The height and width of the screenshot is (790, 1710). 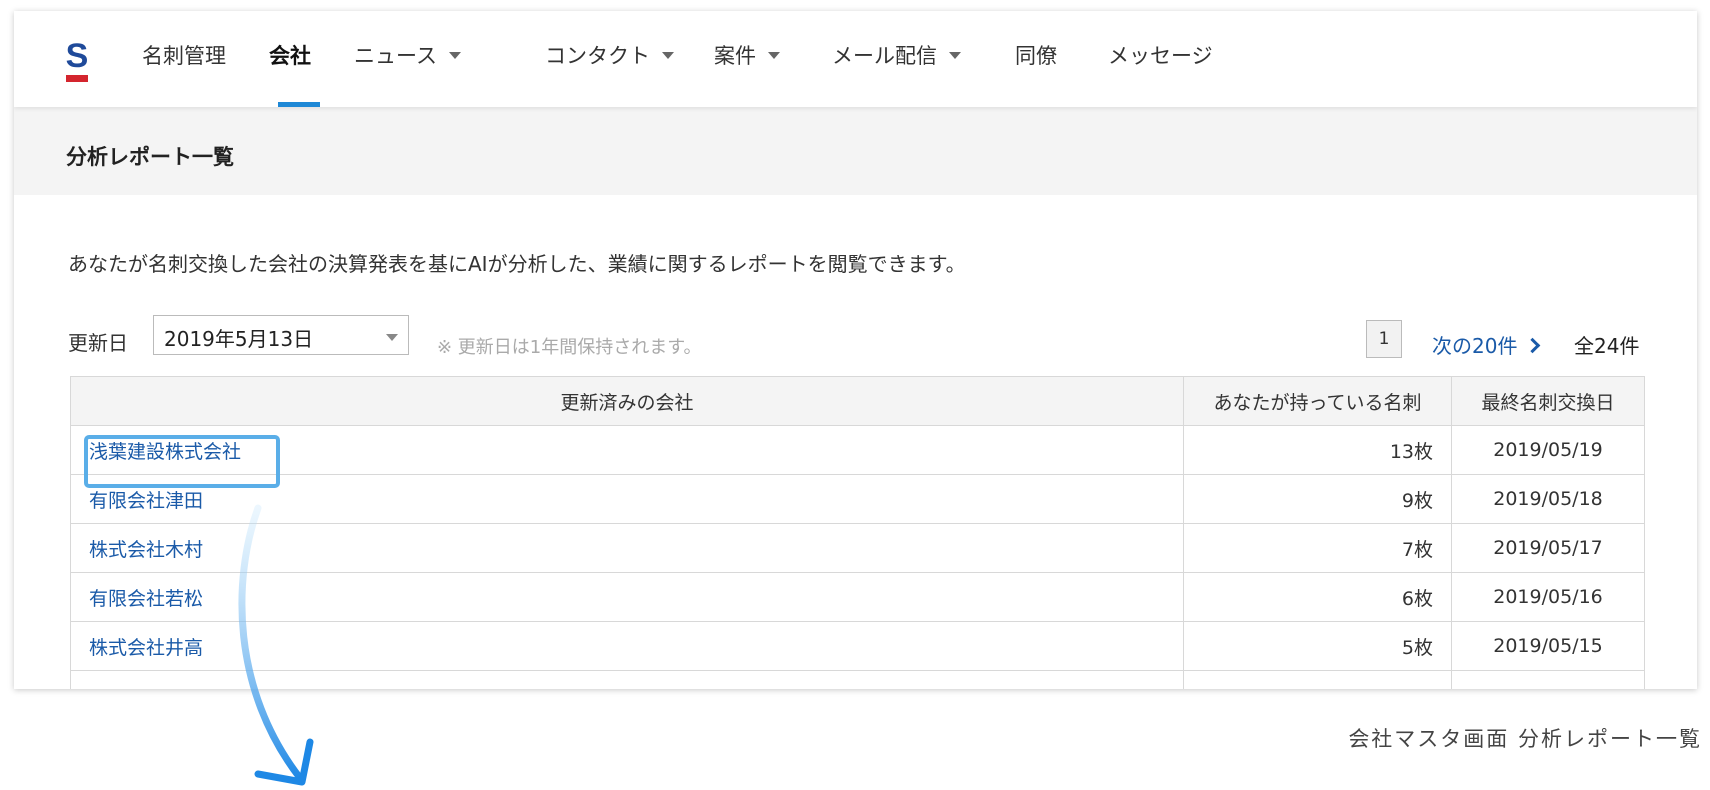 I want to click on nav-label: 名刺管理, so click(x=184, y=56).